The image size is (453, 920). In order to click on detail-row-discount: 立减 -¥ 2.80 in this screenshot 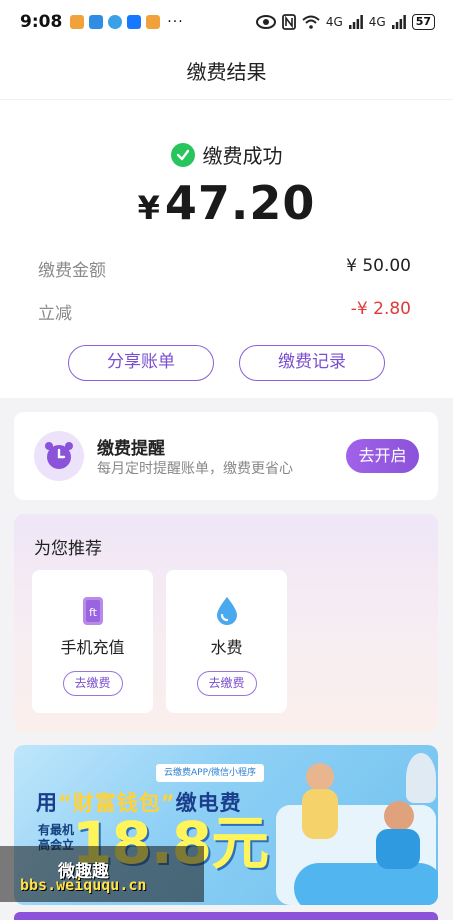, I will do `click(224, 311)`.